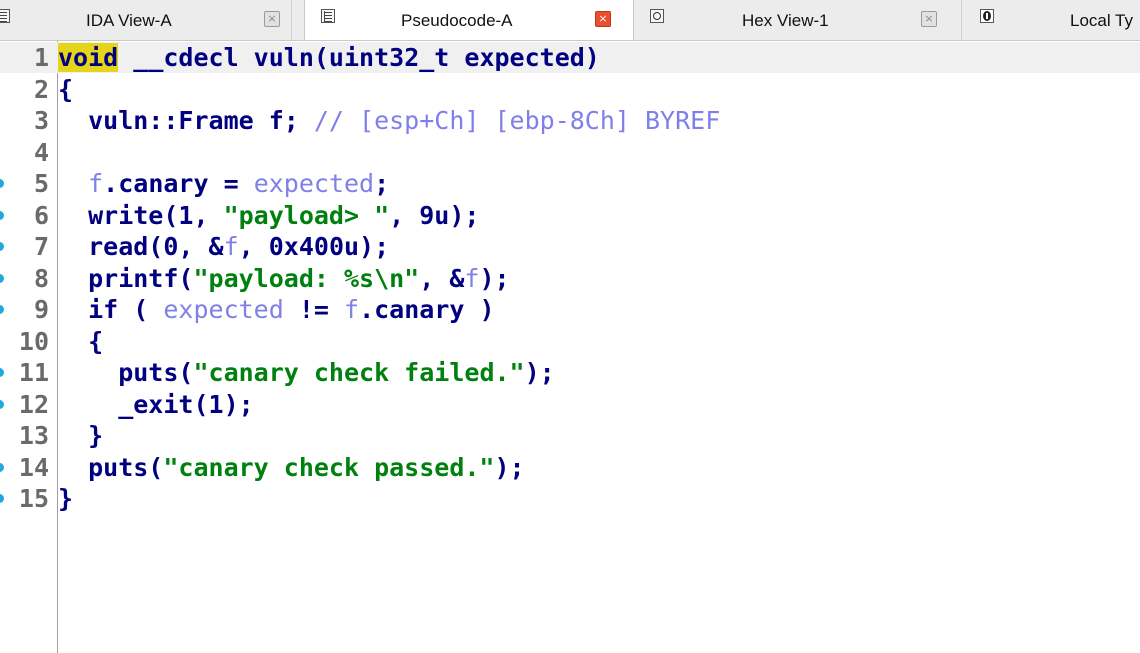 This screenshot has width=1140, height=653. What do you see at coordinates (33, 372) in the screenshot?
I see `line-number: 11` at bounding box center [33, 372].